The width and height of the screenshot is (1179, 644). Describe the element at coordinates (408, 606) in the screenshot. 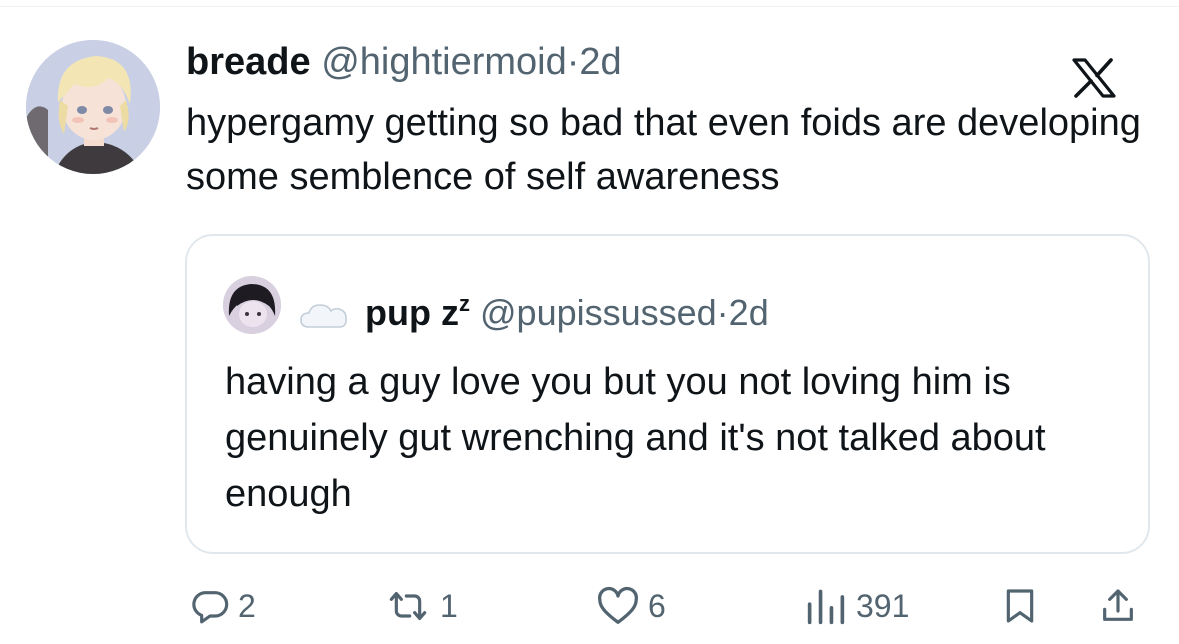

I see `repost-icon` at that location.